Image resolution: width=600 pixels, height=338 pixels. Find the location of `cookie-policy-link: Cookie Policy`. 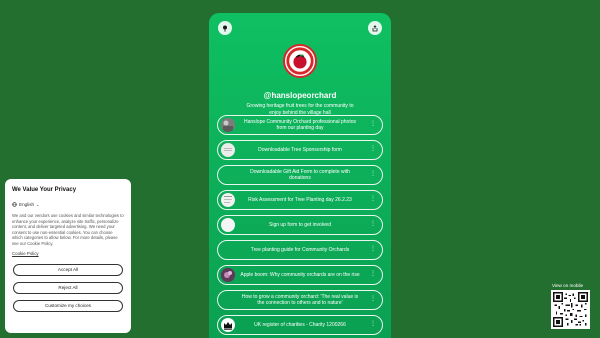

cookie-policy-link: Cookie Policy is located at coordinates (68, 253).